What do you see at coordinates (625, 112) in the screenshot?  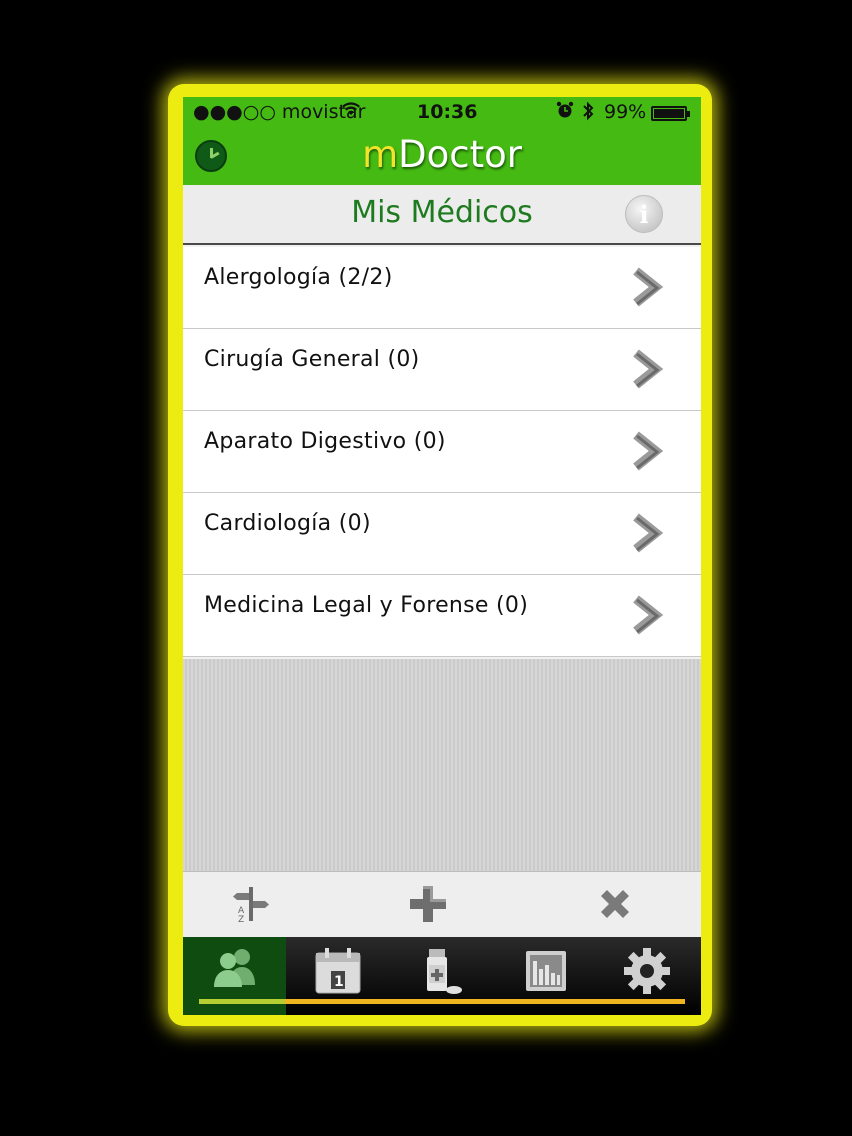 I see `battery-percent: 99%` at bounding box center [625, 112].